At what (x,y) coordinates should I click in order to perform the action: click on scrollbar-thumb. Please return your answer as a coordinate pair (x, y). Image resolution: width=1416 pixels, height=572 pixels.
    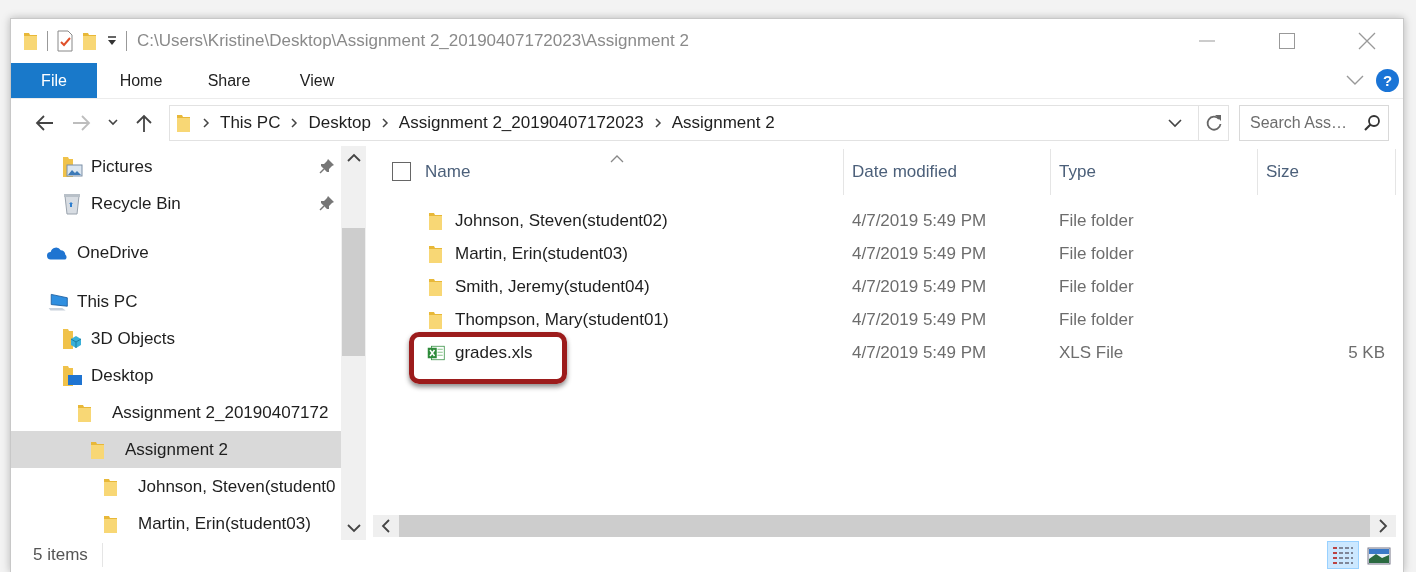
    Looking at the image, I should click on (353, 292).